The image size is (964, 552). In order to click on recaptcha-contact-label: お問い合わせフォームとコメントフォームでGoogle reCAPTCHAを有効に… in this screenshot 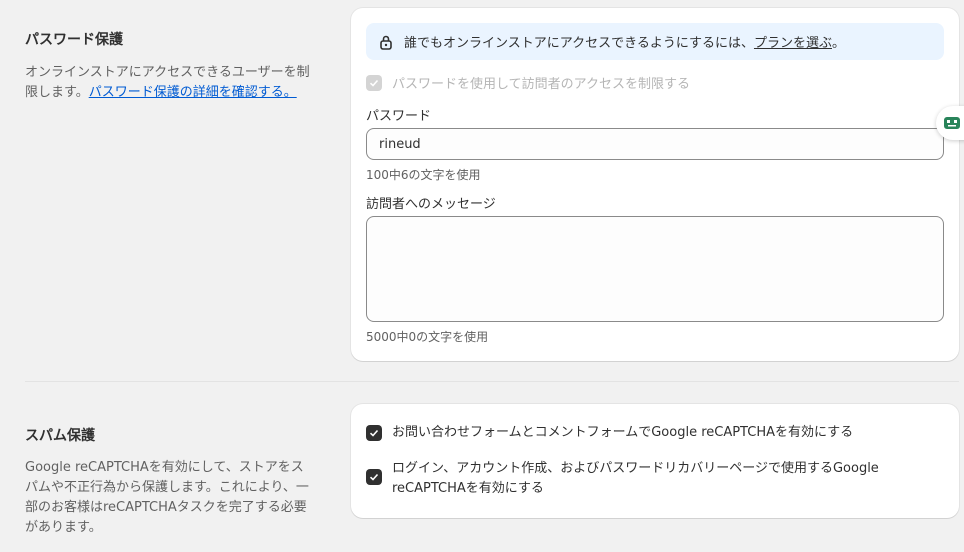, I will do `click(623, 432)`.